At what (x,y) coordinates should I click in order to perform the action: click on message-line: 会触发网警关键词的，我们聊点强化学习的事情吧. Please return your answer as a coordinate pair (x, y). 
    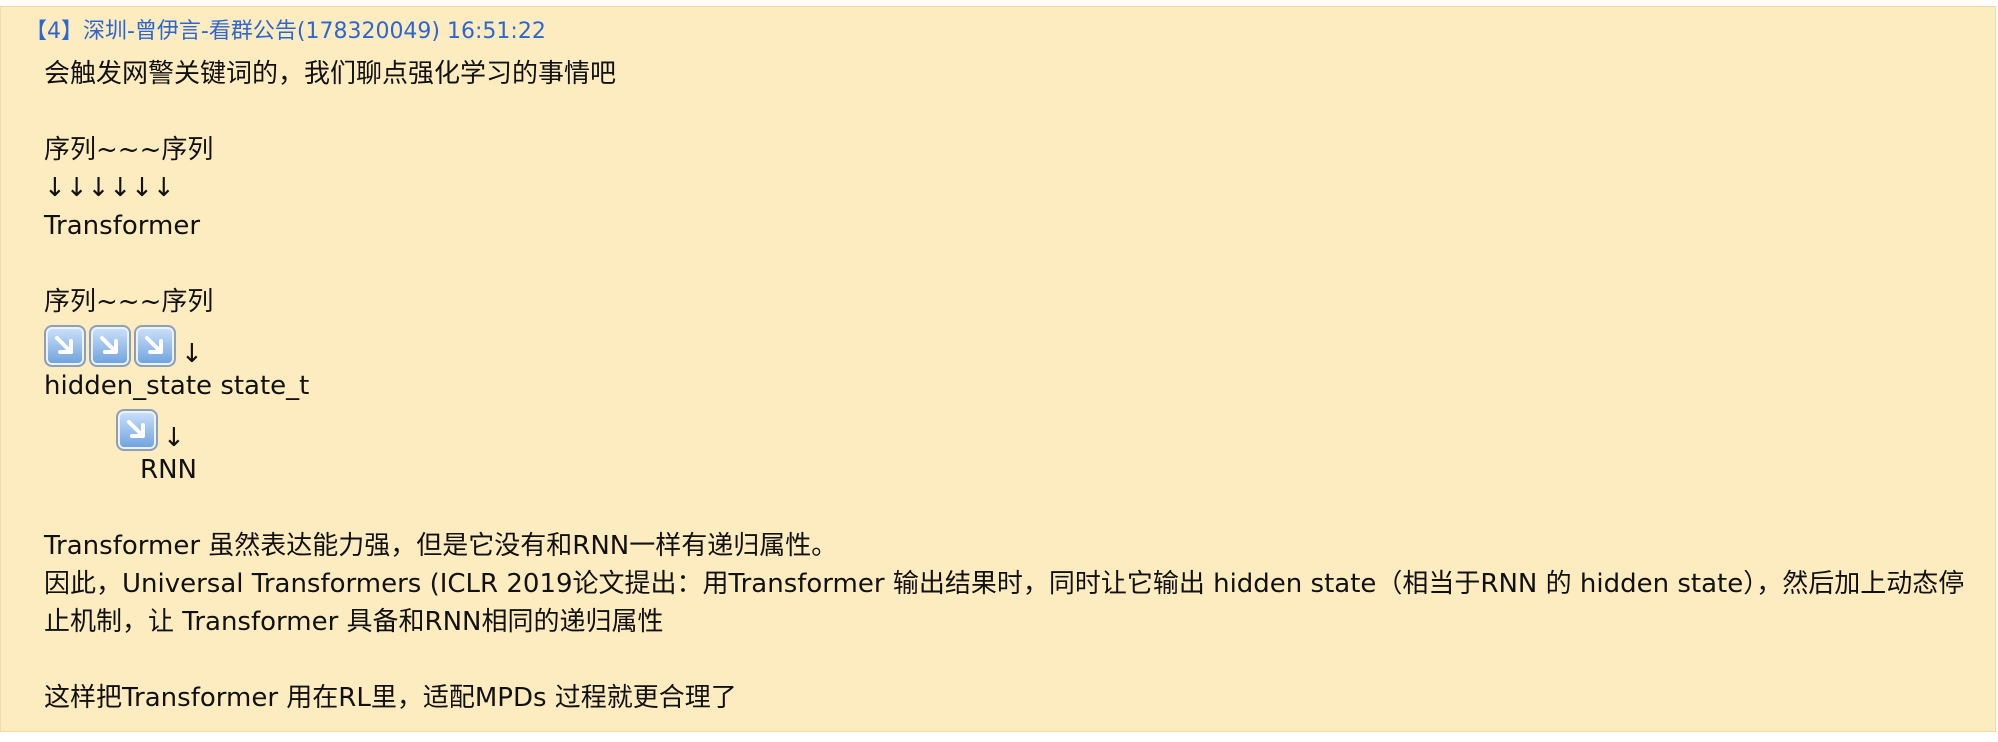
    Looking at the image, I should click on (330, 74).